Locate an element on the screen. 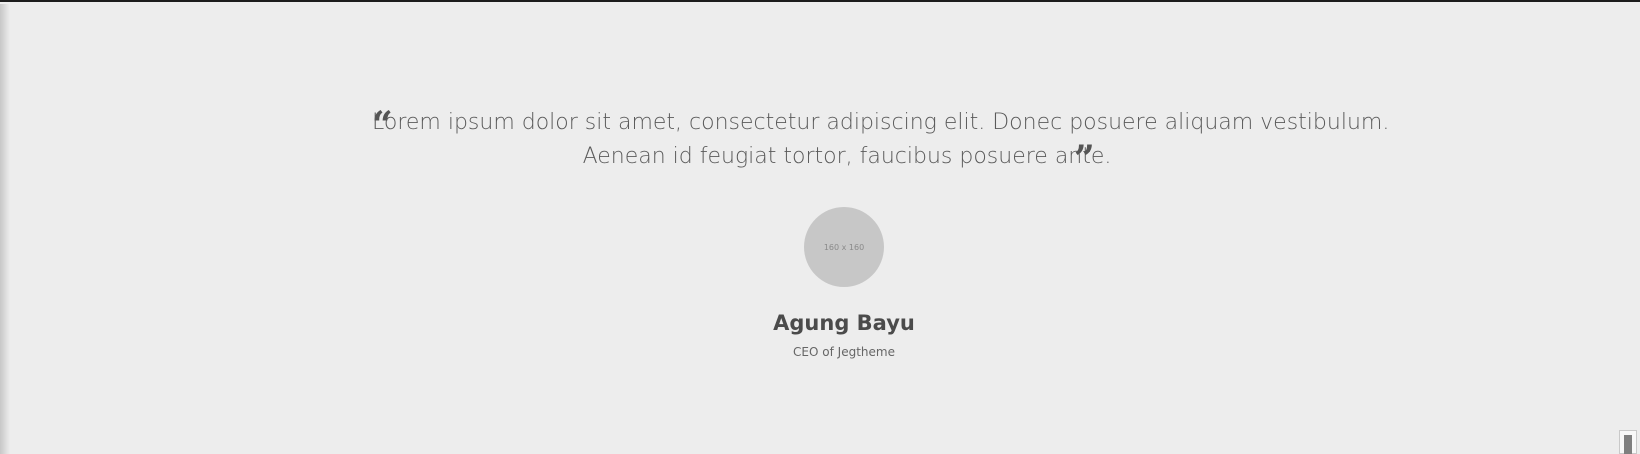 This screenshot has height=454, width=1640. scroll-handle-icon is located at coordinates (1628, 442).